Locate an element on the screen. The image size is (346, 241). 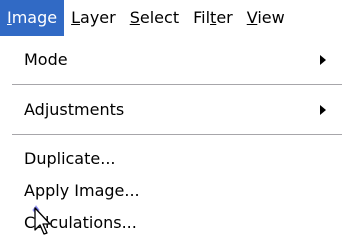
menubar-item-layer: Layer is located at coordinates (93, 18).